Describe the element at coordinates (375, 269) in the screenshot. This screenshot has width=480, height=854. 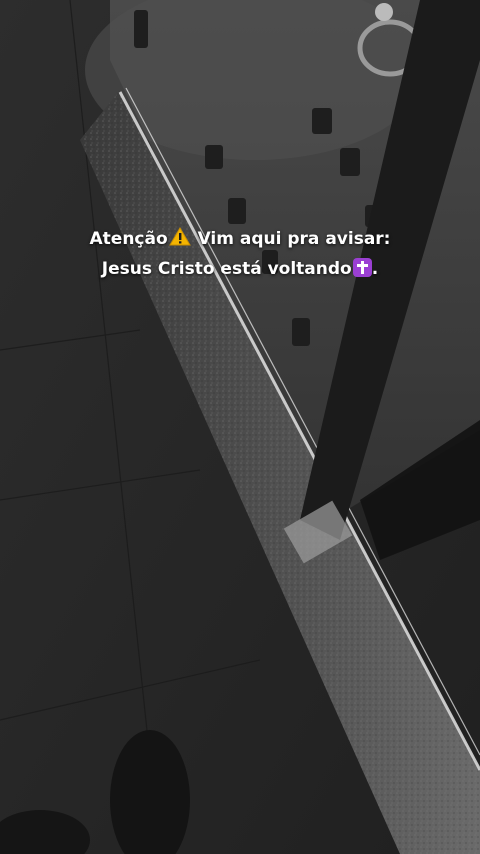
I see `caption-line-2-end: .` at that location.